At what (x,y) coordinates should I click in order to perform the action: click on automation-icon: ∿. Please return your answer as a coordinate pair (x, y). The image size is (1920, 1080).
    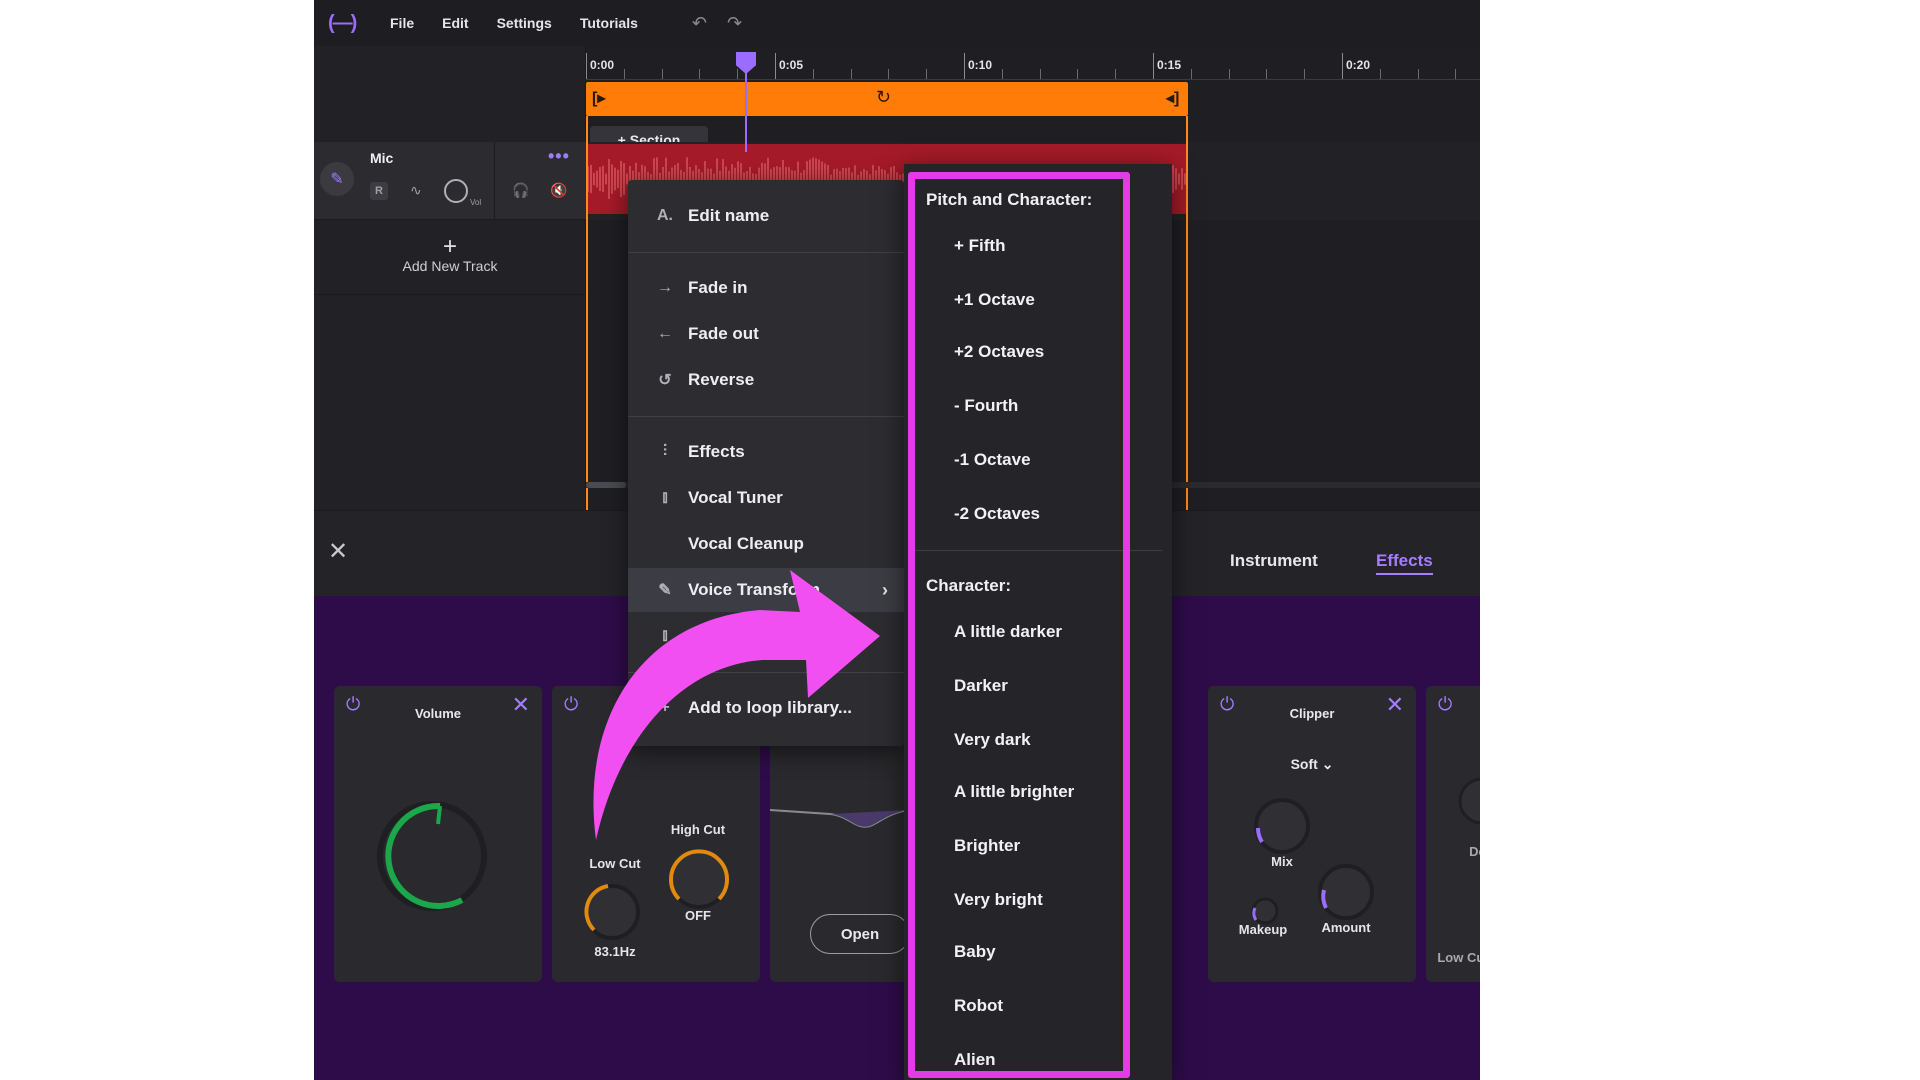
    Looking at the image, I should click on (416, 190).